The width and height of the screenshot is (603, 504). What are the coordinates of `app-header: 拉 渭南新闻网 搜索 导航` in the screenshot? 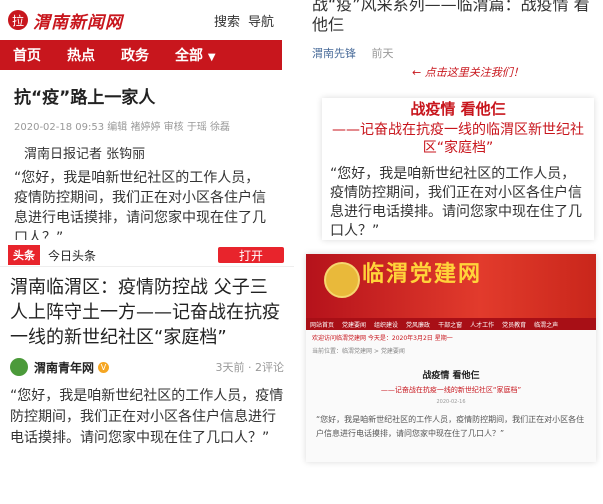 It's located at (141, 20).